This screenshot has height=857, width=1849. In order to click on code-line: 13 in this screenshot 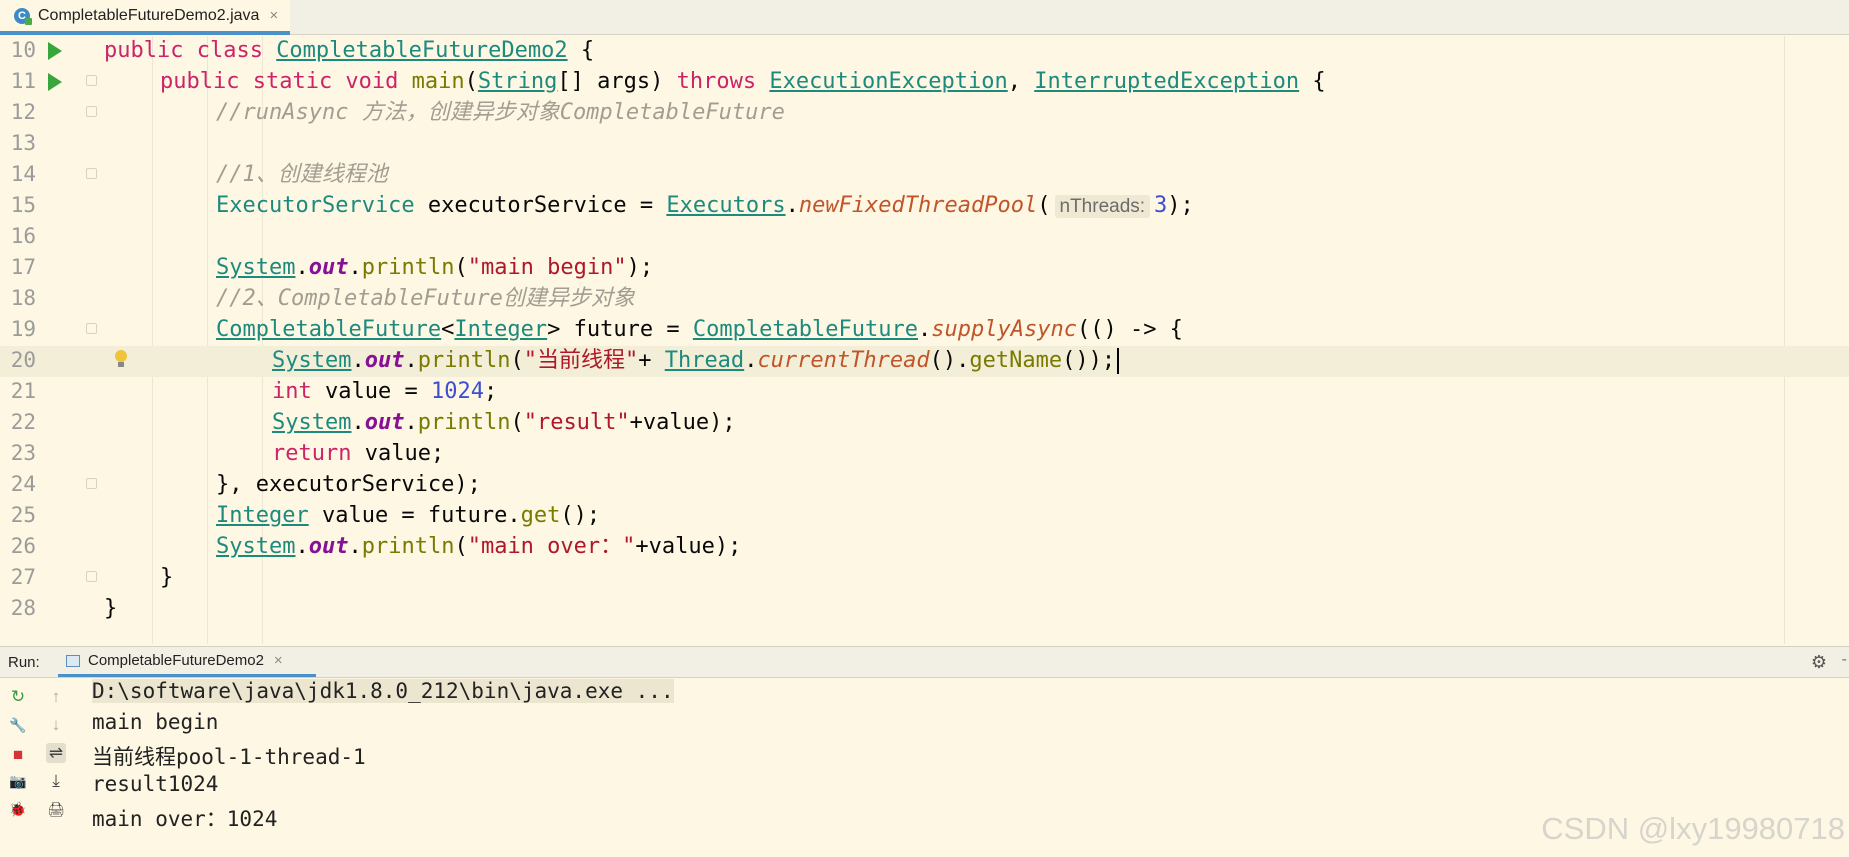, I will do `click(924, 144)`.